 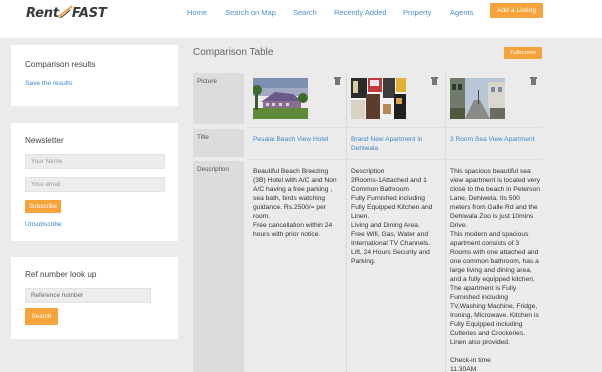 I want to click on fullscreen-button: Fullscreen, so click(x=523, y=53).